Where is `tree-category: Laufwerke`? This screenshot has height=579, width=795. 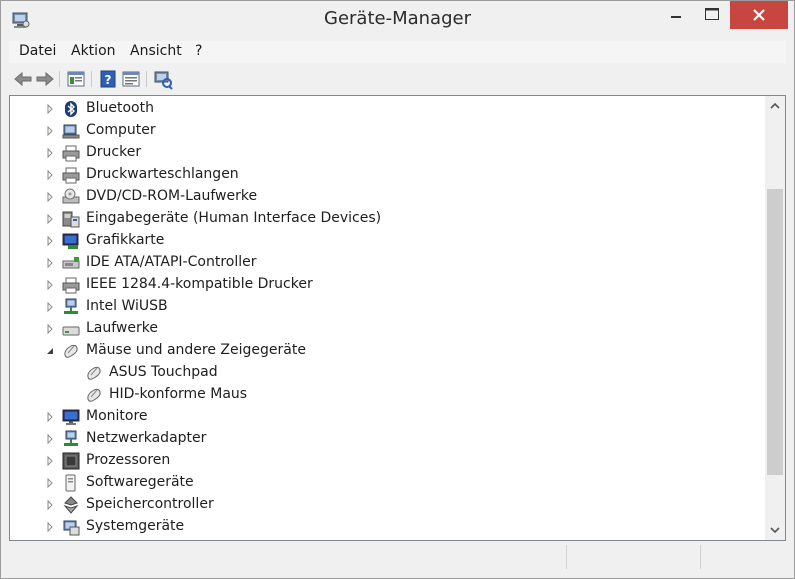
tree-category: Laufwerke is located at coordinates (385, 329).